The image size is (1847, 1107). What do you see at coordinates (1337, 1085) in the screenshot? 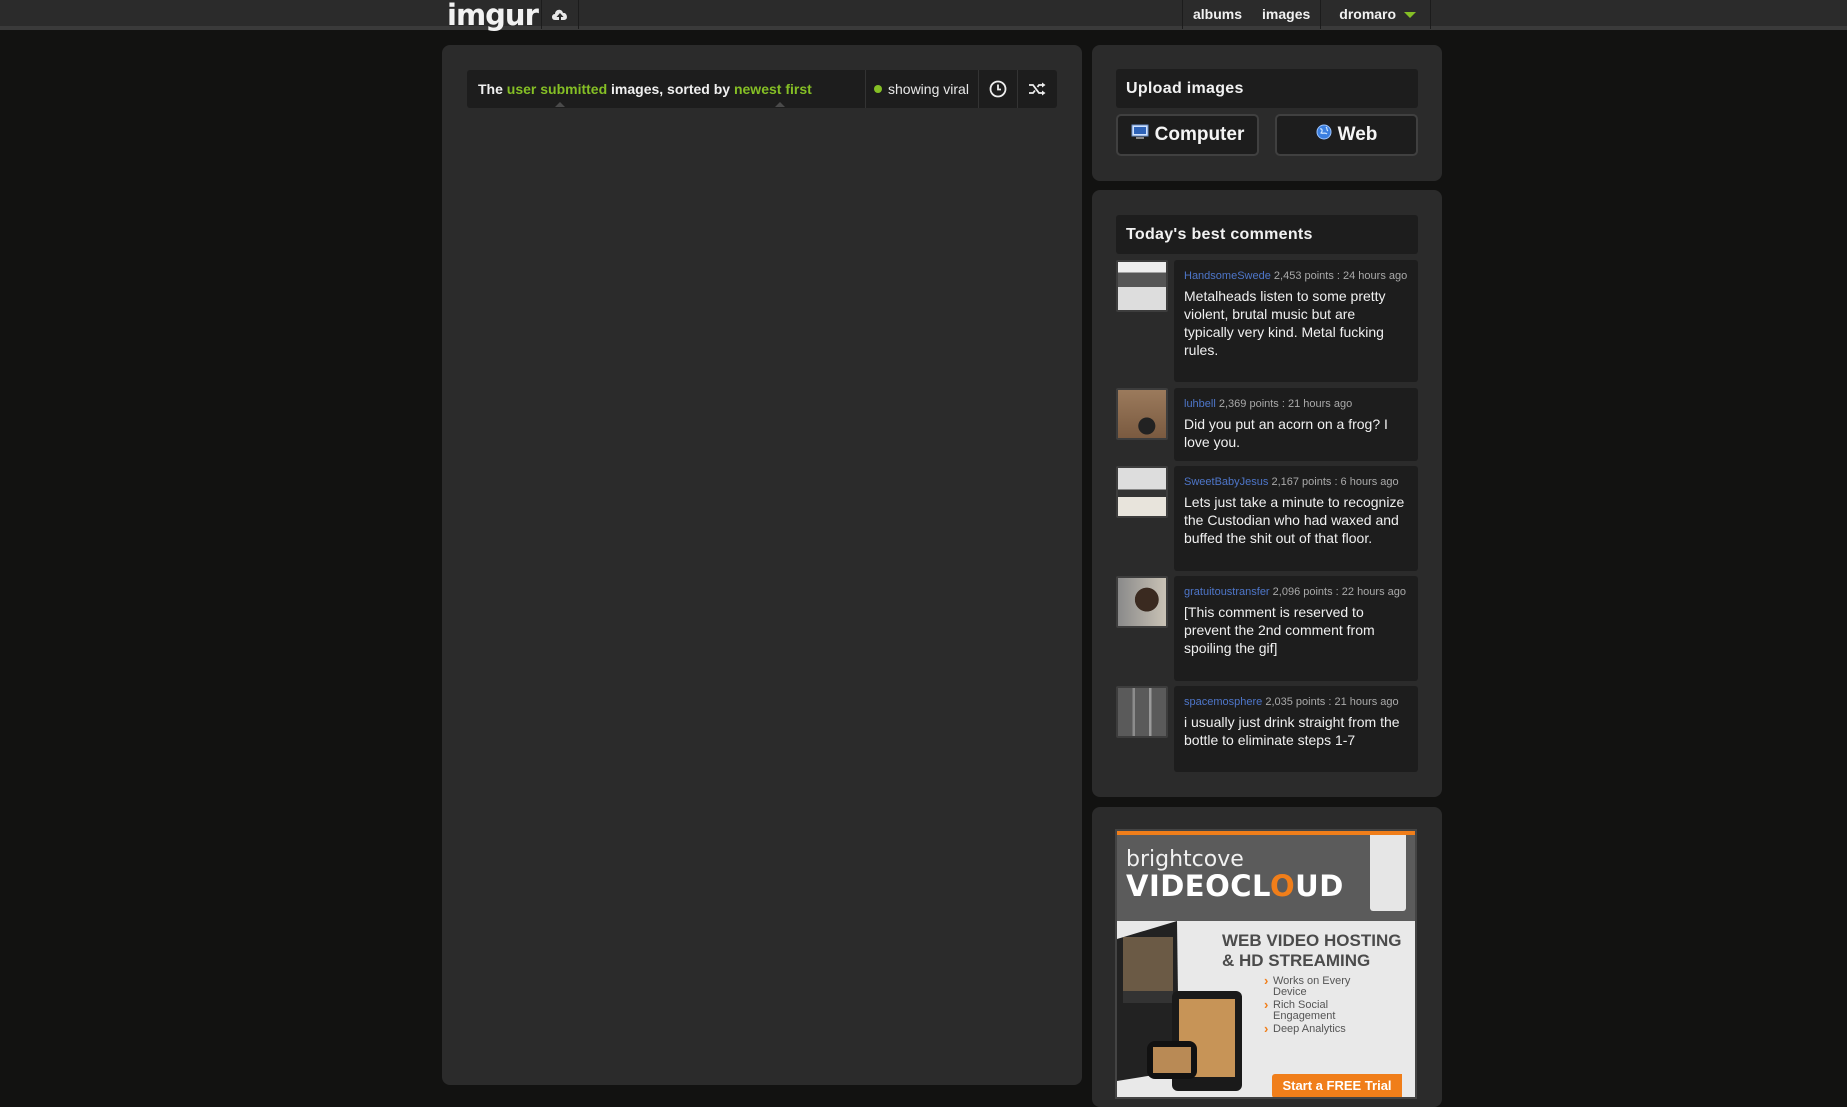
I see `ad-cta-button: Start a FREE Trial` at bounding box center [1337, 1085].